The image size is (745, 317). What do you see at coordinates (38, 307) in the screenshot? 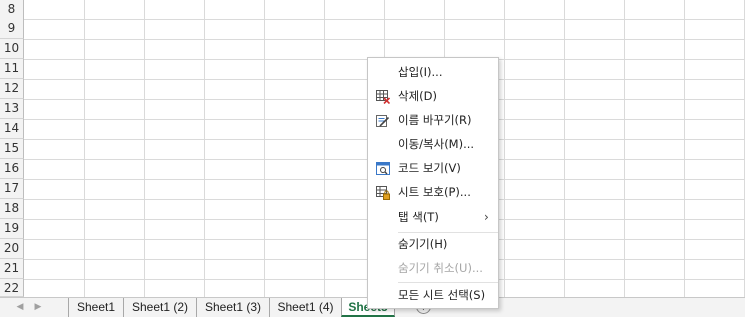
I see `scroll-tabs-right-button: ▶` at bounding box center [38, 307].